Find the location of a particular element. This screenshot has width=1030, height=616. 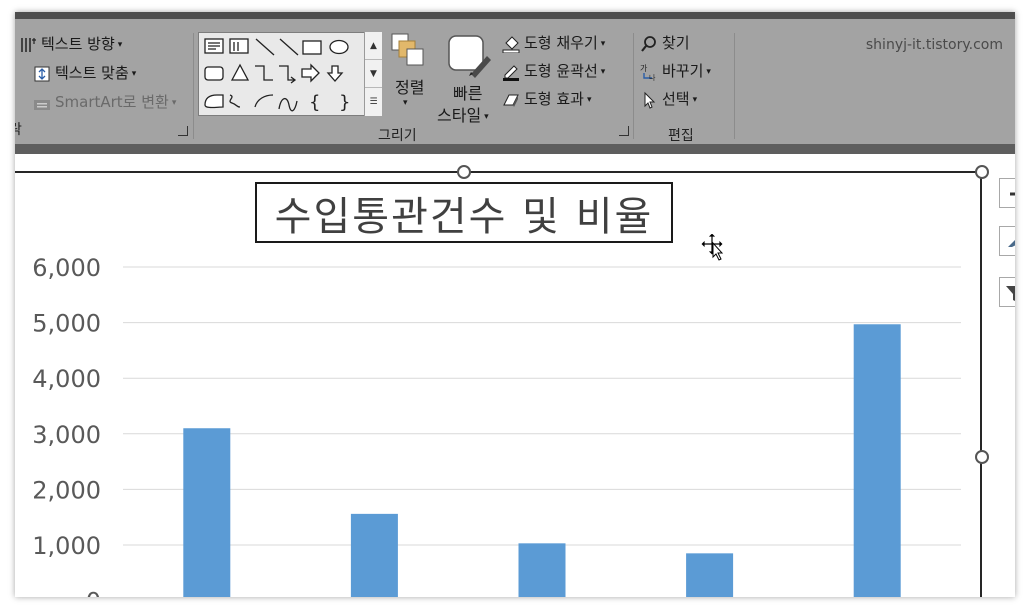

y-axis: 0 1,000 2,000 3,000 4,000 5,000 6,000 is located at coordinates (66, 425).